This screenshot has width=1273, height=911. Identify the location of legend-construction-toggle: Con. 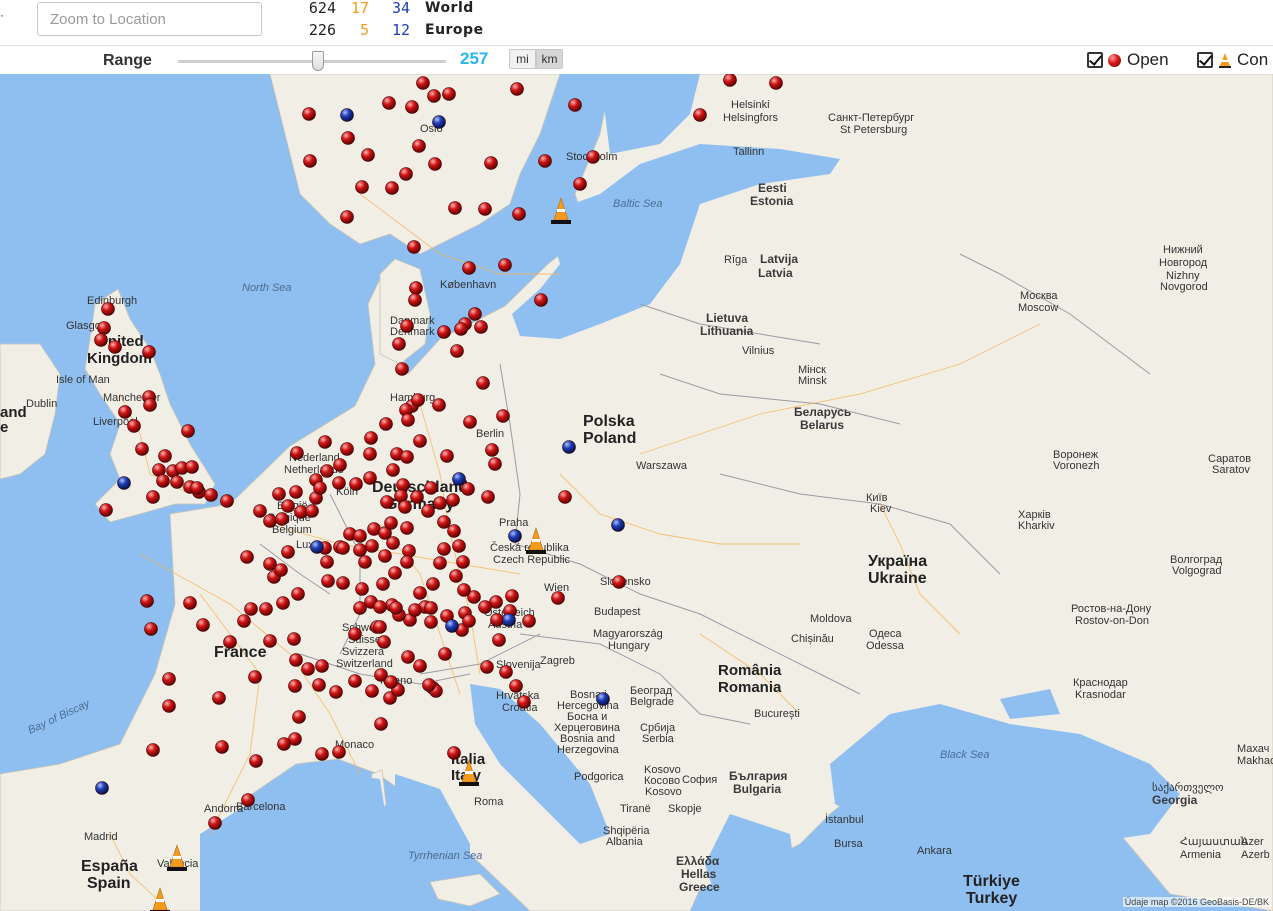
(1232, 60).